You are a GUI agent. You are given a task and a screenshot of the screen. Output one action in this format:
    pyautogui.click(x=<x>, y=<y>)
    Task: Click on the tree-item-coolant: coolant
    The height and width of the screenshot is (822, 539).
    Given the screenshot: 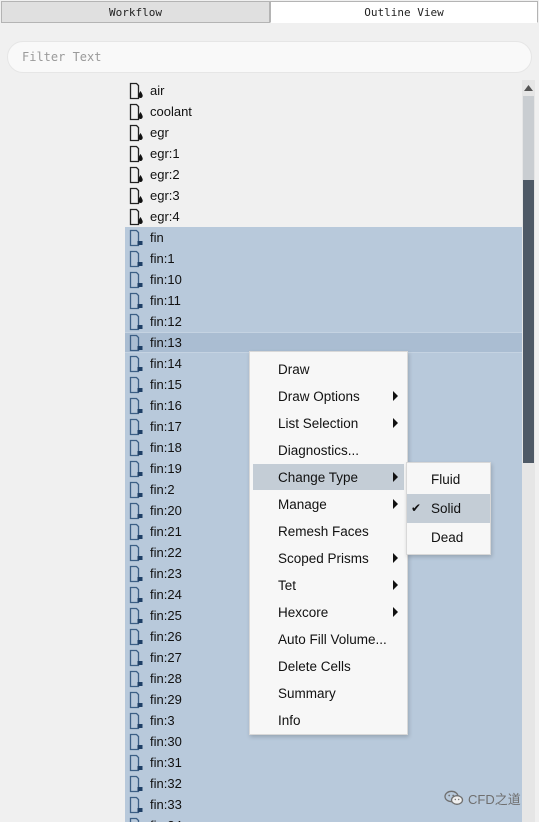 What is the action you would take?
    pyautogui.click(x=323, y=111)
    